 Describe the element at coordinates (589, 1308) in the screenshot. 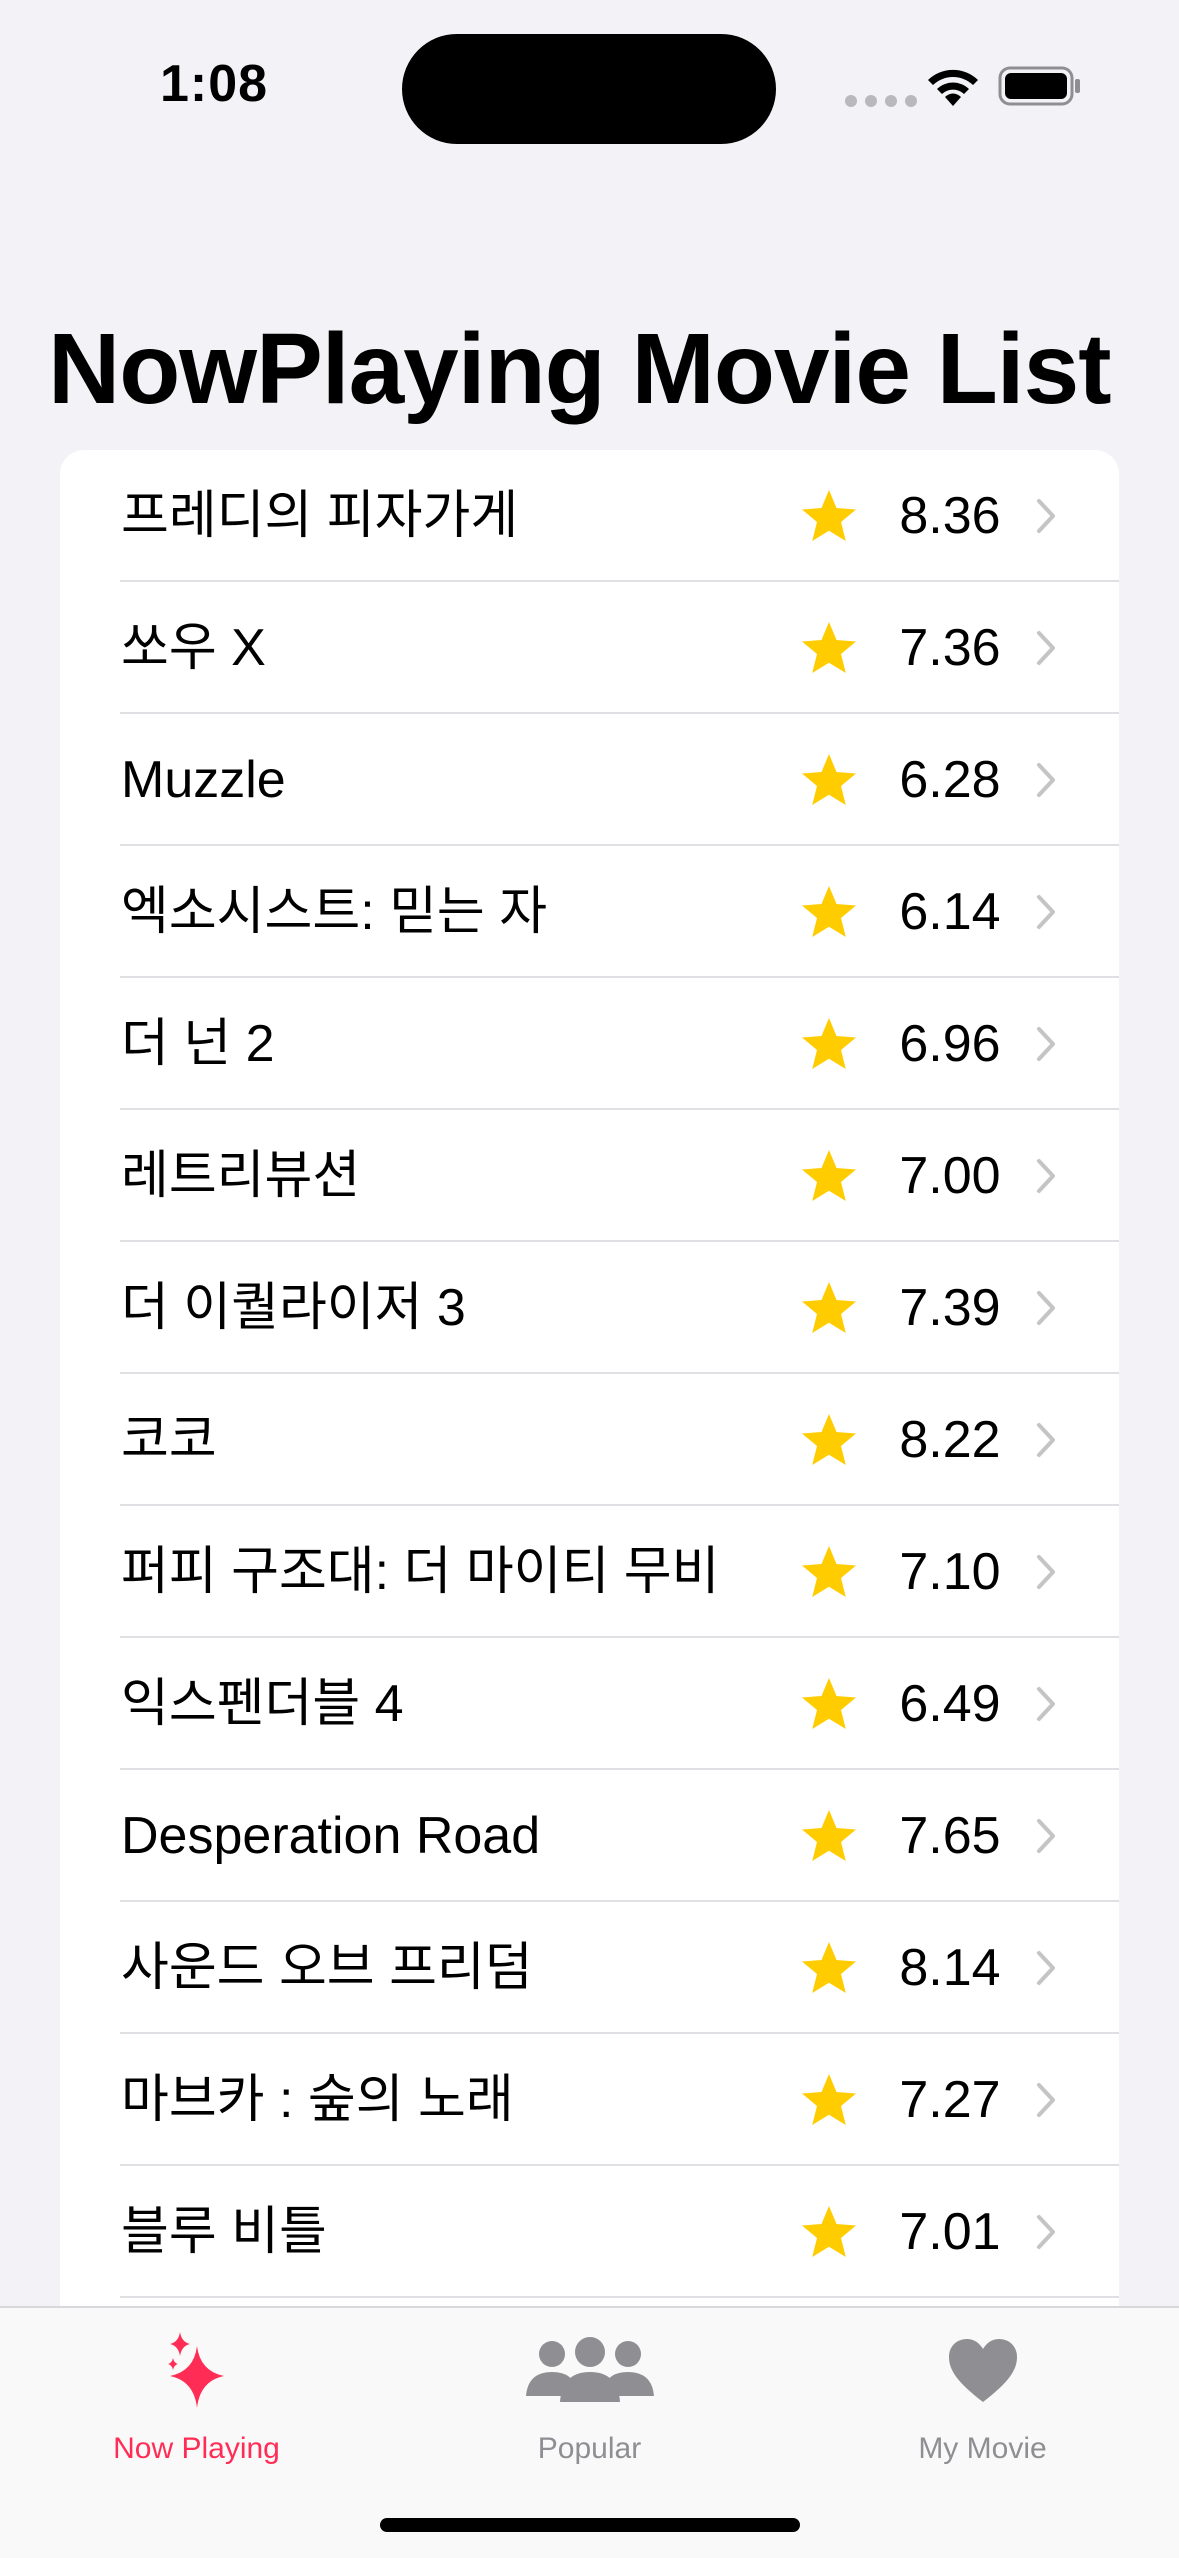

I see `movie-row: 더 이퀄라이저 3 7.39` at that location.